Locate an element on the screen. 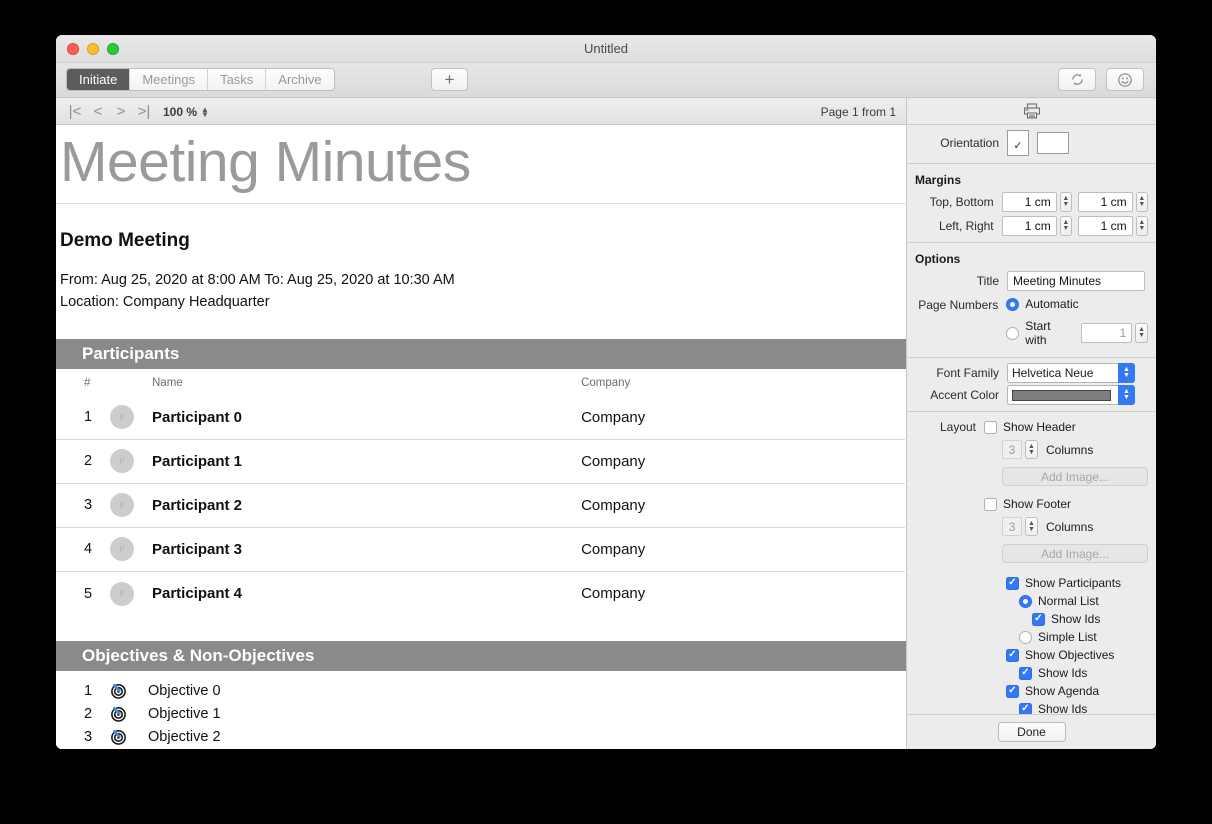  show-footer-checkbox is located at coordinates (990, 504).